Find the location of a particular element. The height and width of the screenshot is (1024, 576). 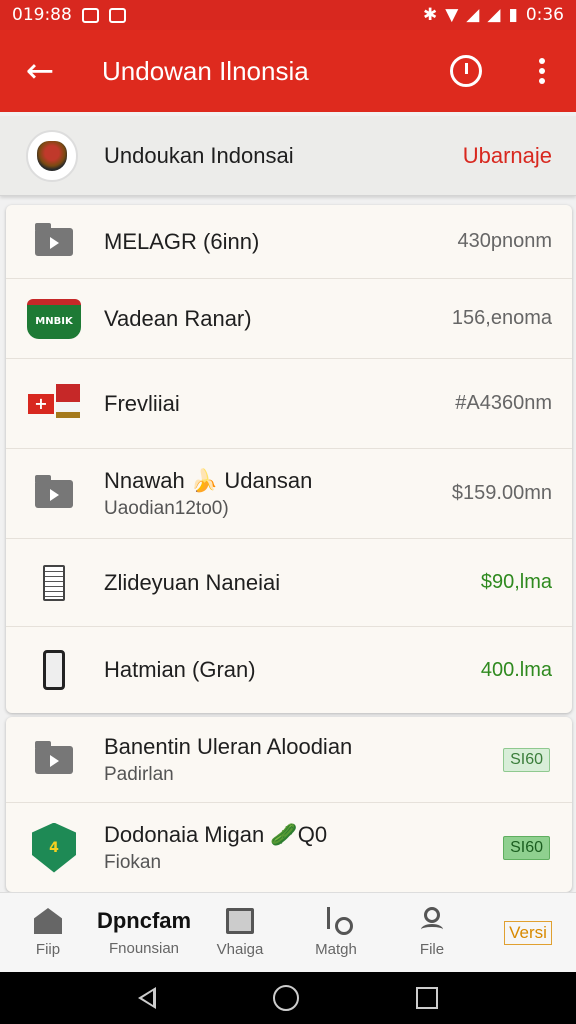

nav-label: Matgh is located at coordinates (336, 949).